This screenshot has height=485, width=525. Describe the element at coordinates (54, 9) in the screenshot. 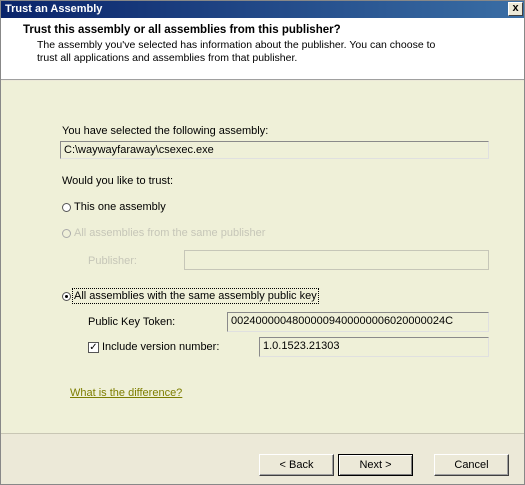

I see `window-title: Trust an Assembly` at that location.